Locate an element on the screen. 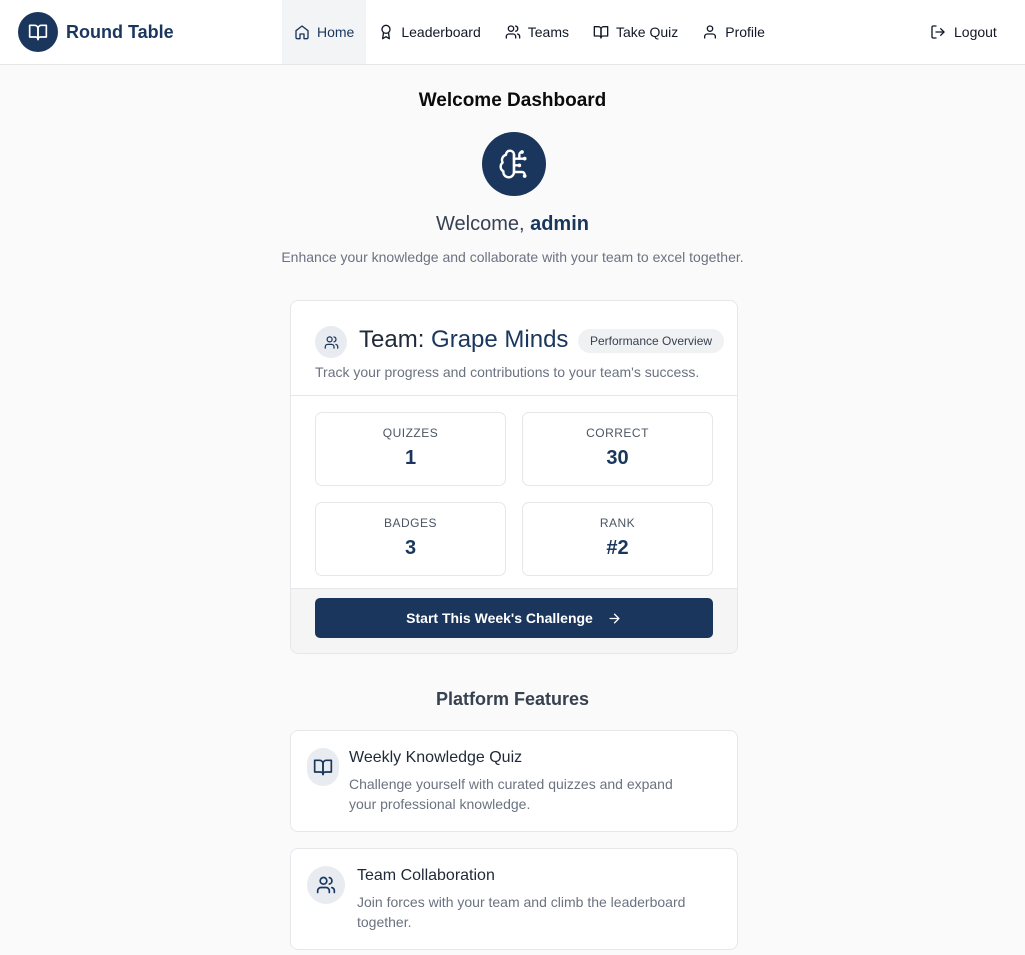  stat-rank: RANK #2 is located at coordinates (617, 539).